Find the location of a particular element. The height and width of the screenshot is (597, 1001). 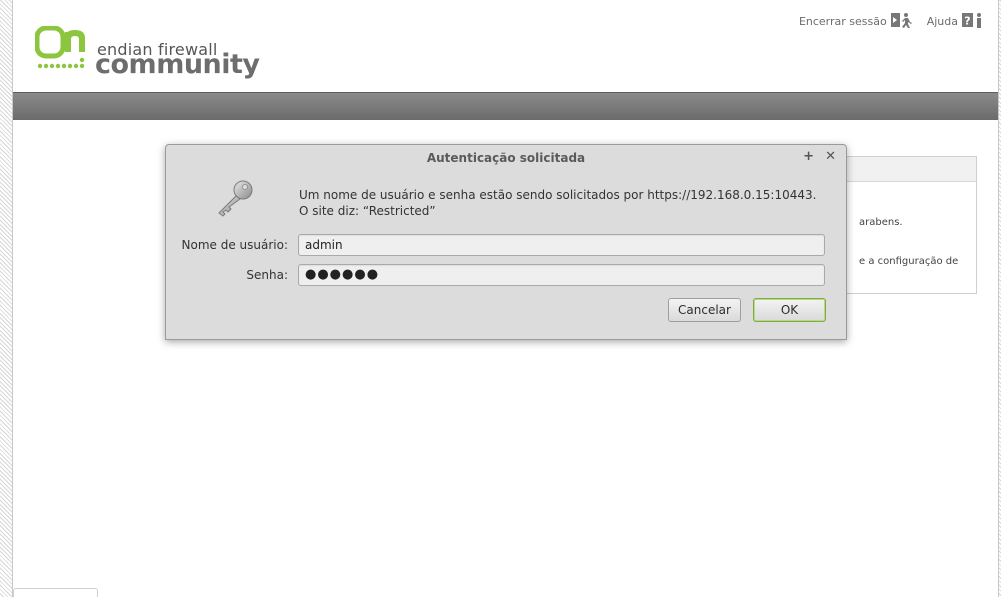

close-button: ✕ is located at coordinates (830, 157).